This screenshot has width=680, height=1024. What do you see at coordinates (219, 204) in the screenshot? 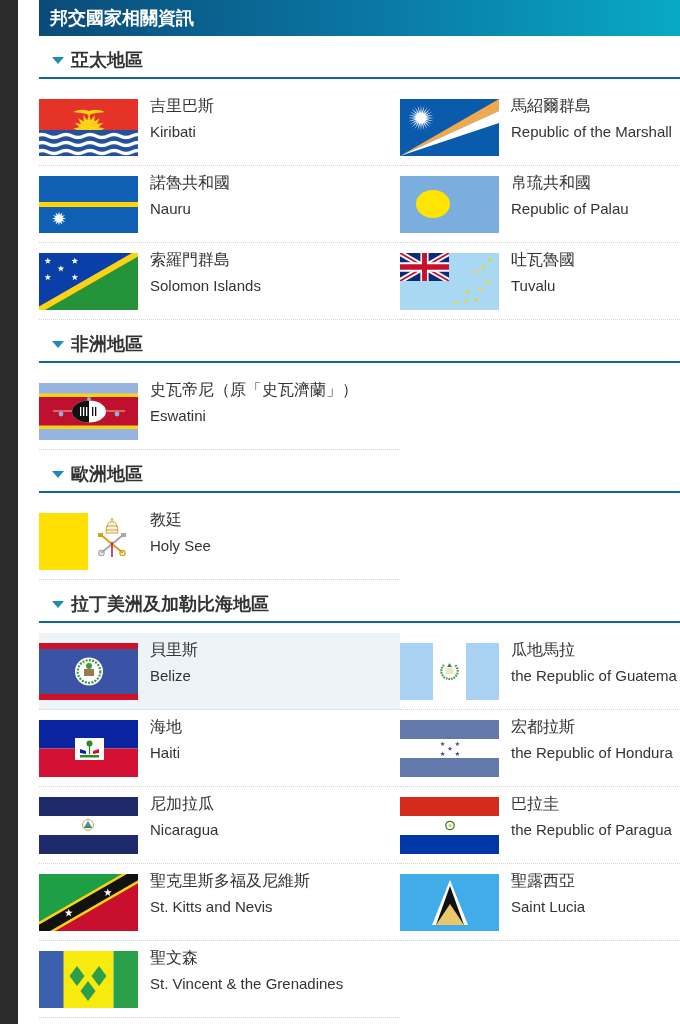
I see `country-item: 諾魯共和國 Nauru` at bounding box center [219, 204].